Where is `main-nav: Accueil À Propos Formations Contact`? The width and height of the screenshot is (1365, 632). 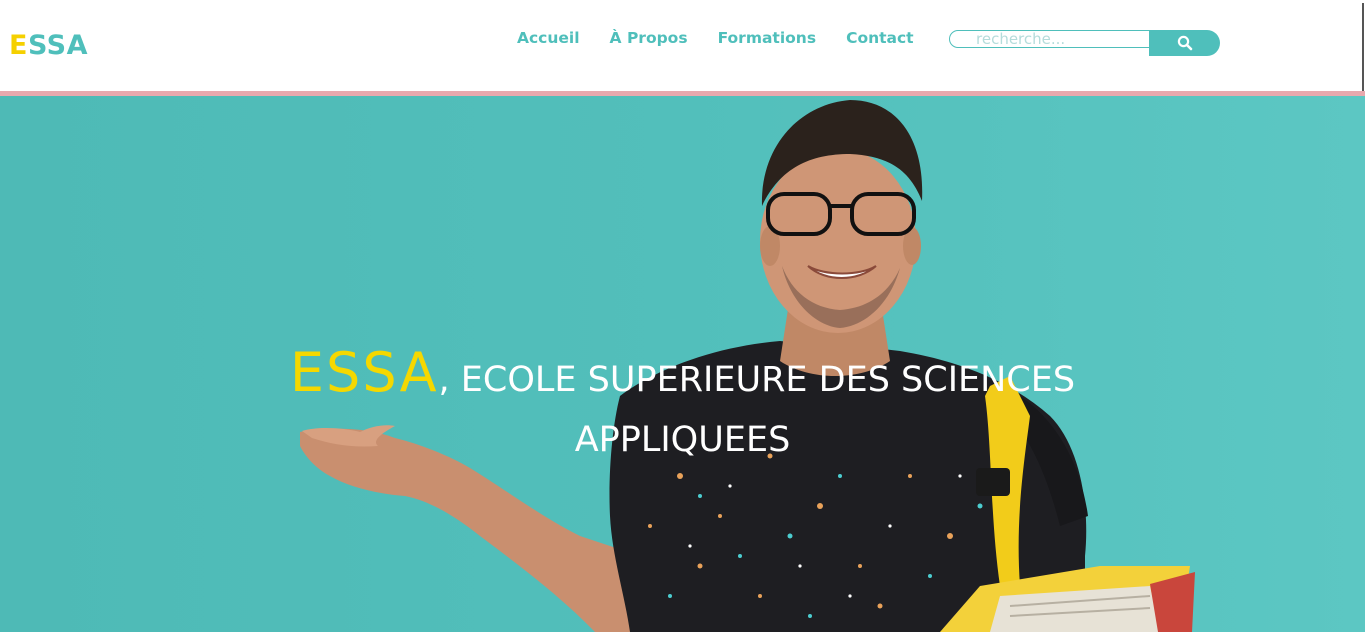
main-nav: Accueil À Propos Formations Contact is located at coordinates (715, 38).